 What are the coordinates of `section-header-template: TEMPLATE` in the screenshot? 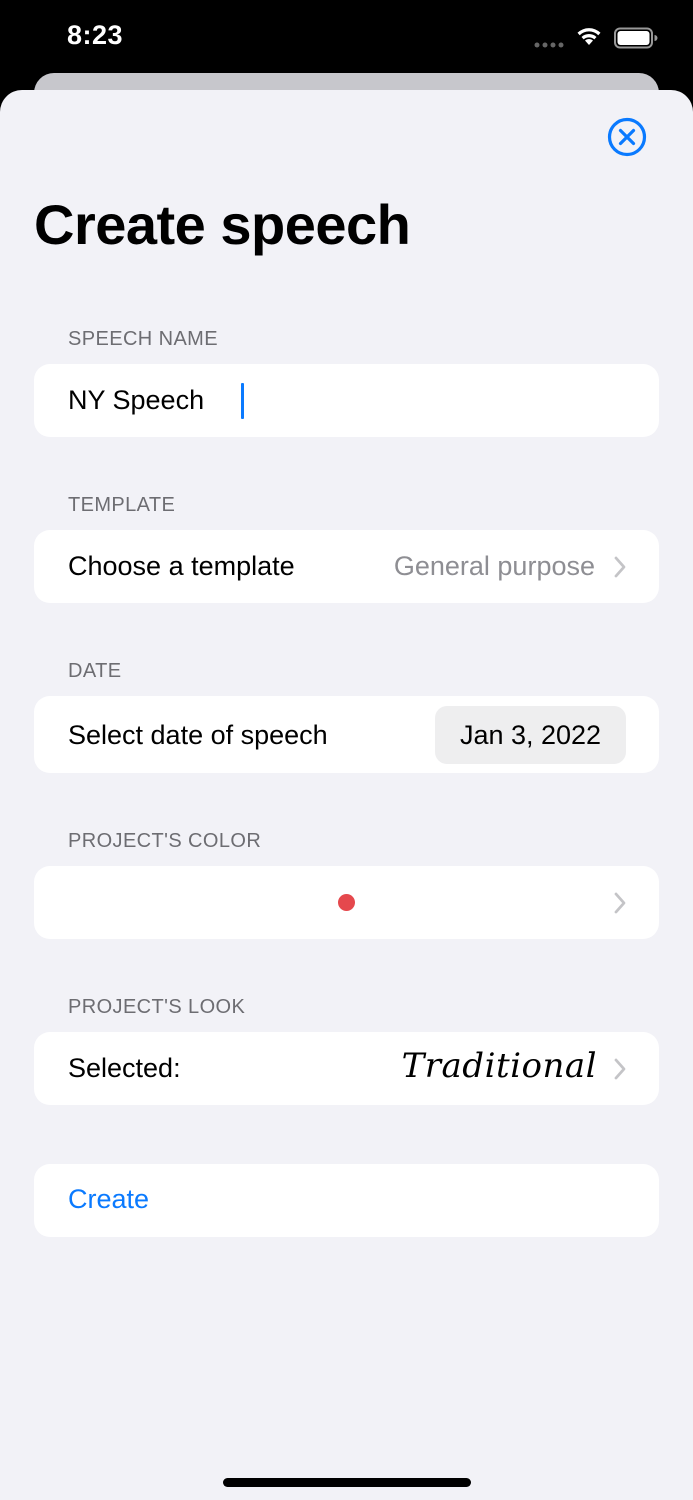 It's located at (122, 505).